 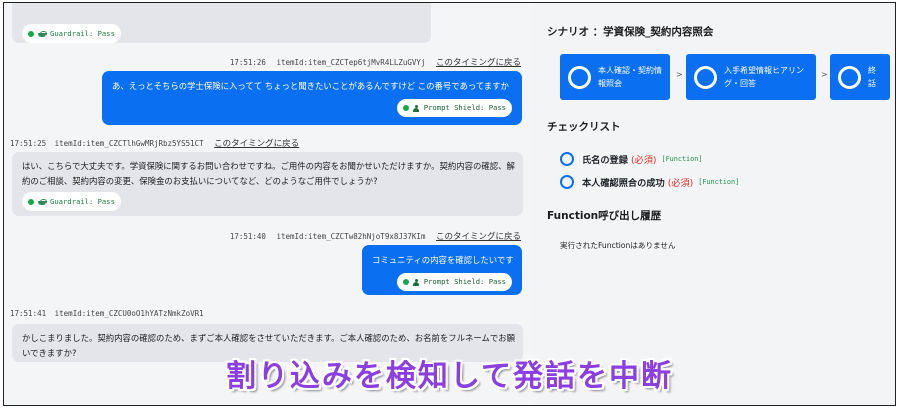 I want to click on step-label: 入手希望情報ヒアリン グ・回答, so click(x=764, y=77).